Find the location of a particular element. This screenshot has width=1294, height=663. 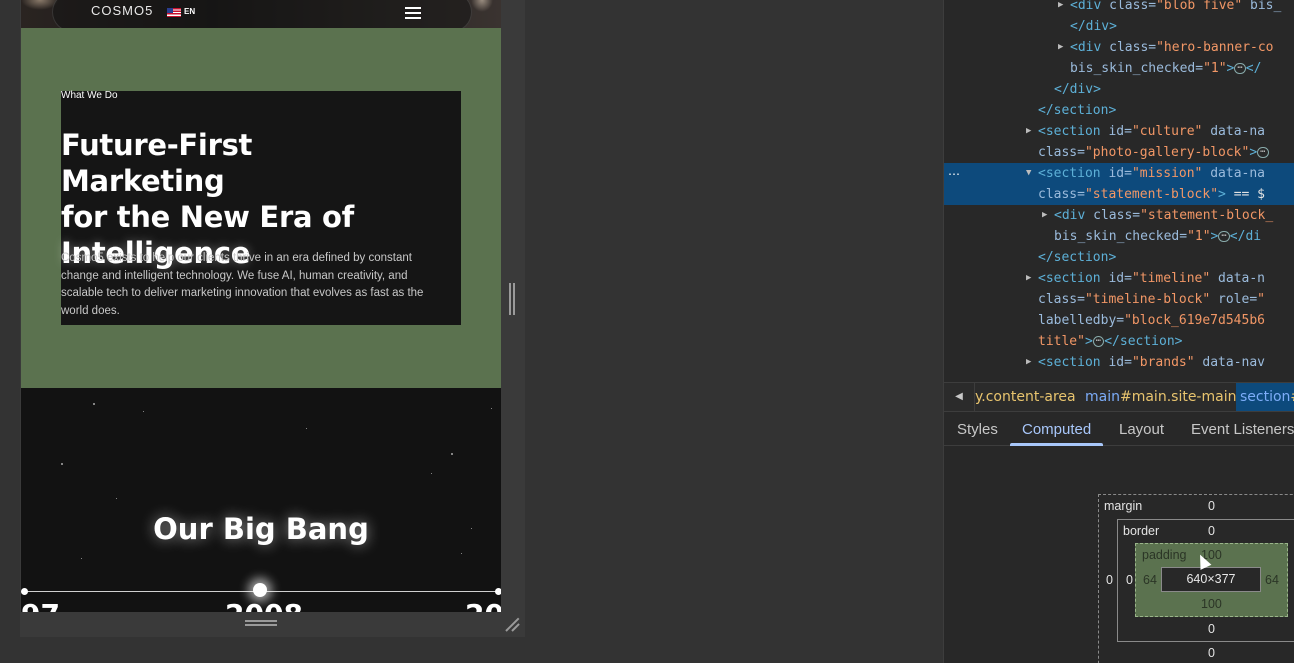

timeline-section: Our Big Bang 97 2008 20 is located at coordinates (261, 500).